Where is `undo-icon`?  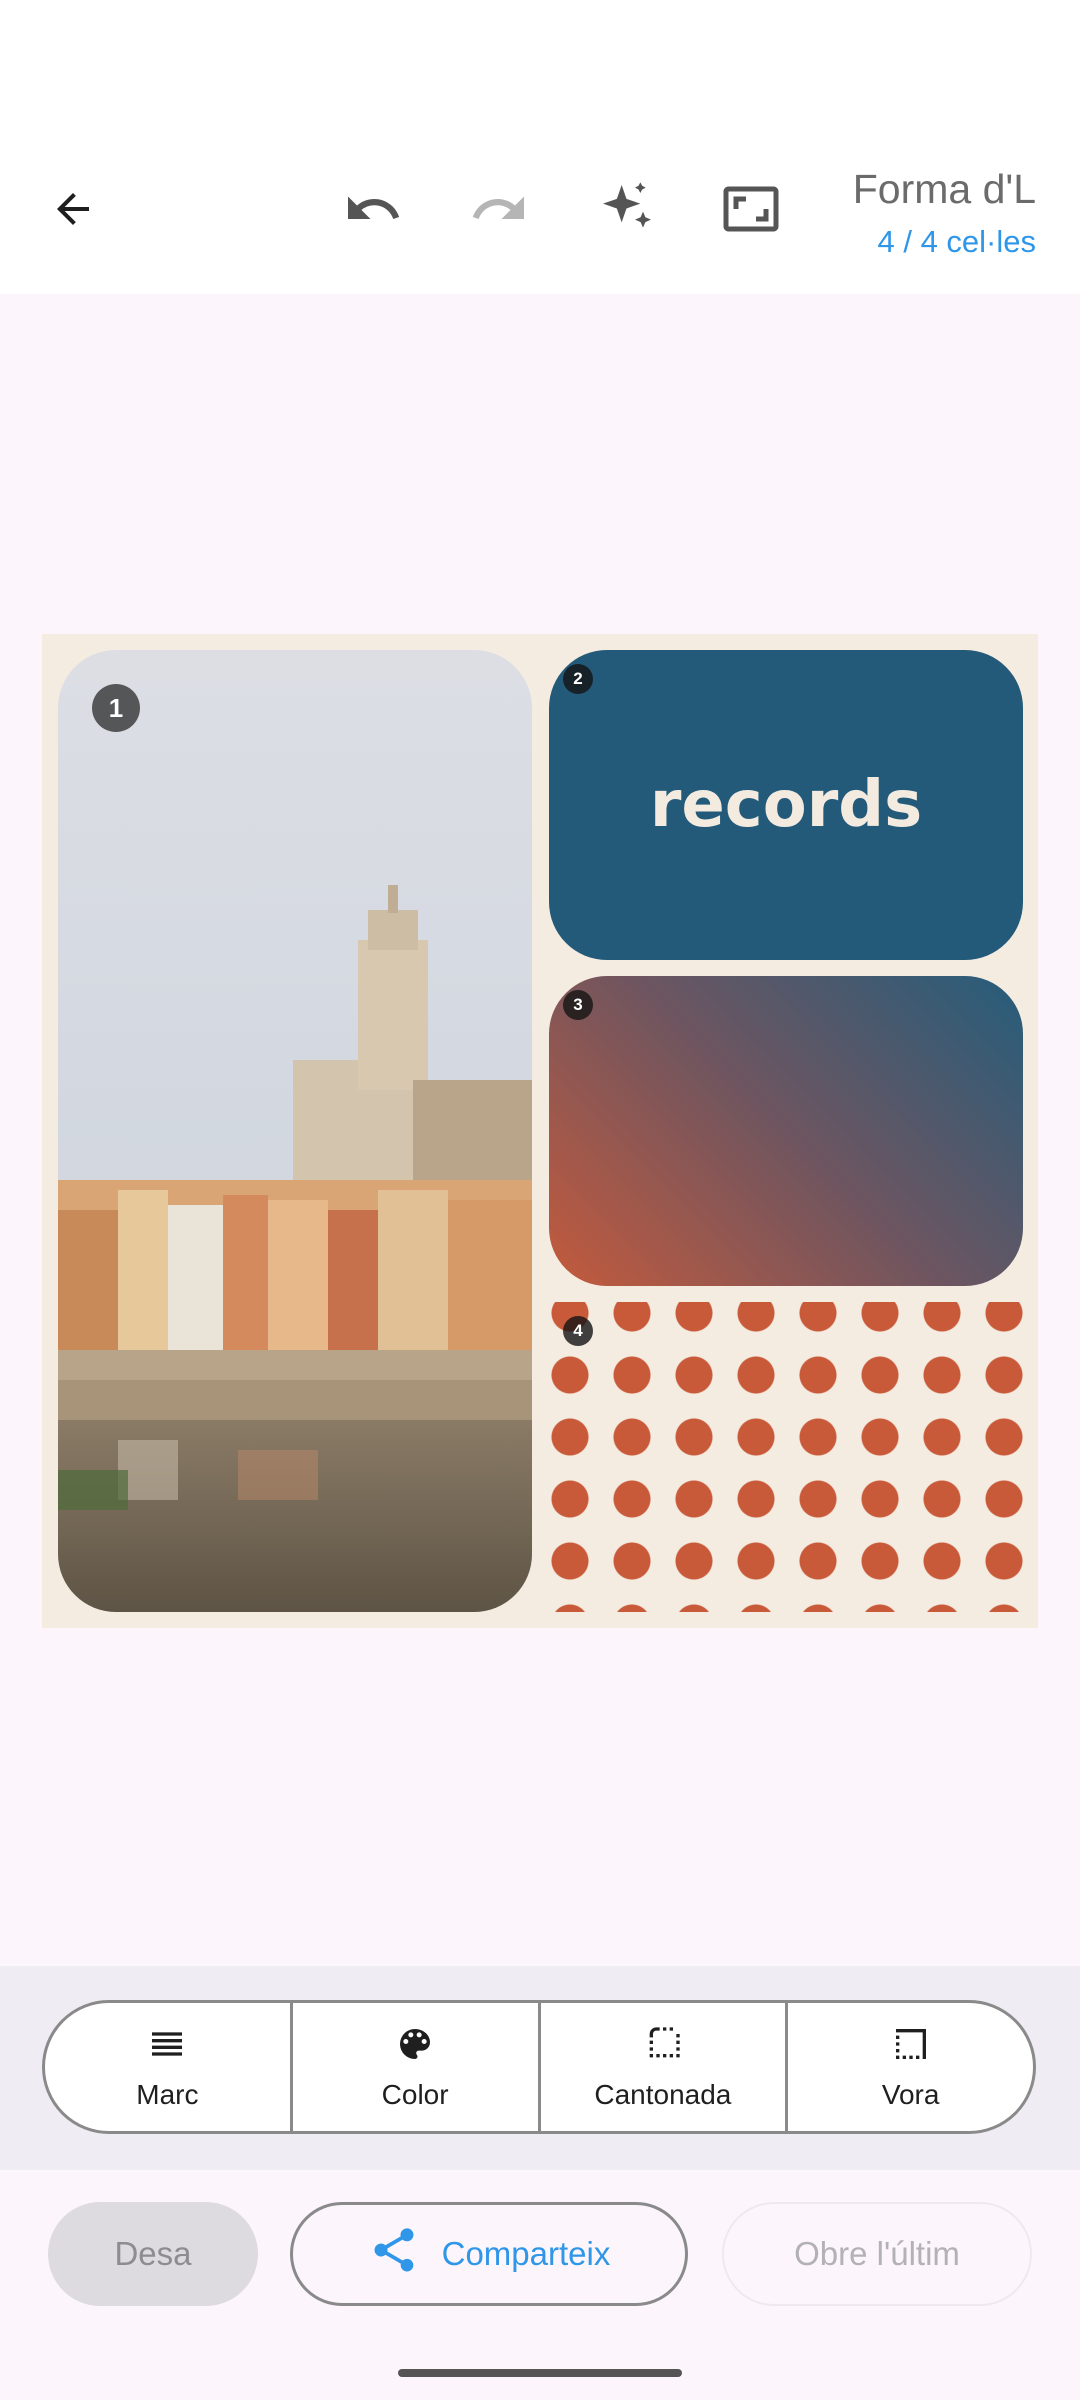 undo-icon is located at coordinates (373, 211).